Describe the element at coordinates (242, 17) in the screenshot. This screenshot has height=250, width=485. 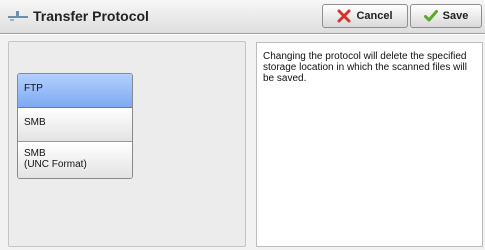
I see `title-bar: Transfer Protocol Cancel Save` at that location.